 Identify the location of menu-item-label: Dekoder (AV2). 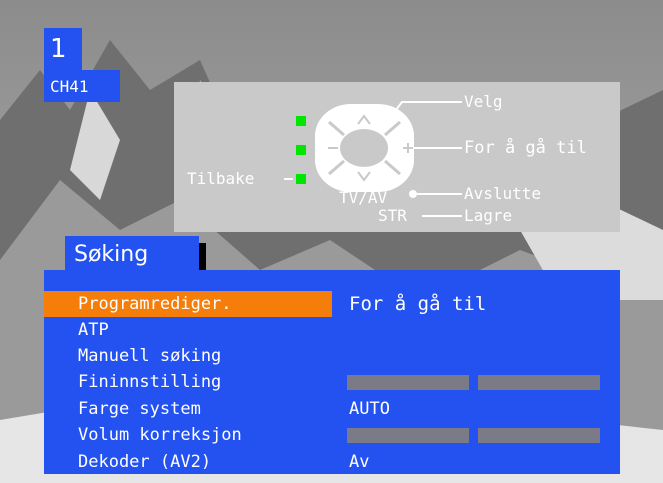
(145, 462).